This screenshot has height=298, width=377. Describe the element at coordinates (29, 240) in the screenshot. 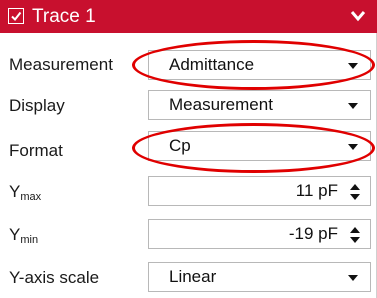

I see `ymin-label-sub: min` at that location.